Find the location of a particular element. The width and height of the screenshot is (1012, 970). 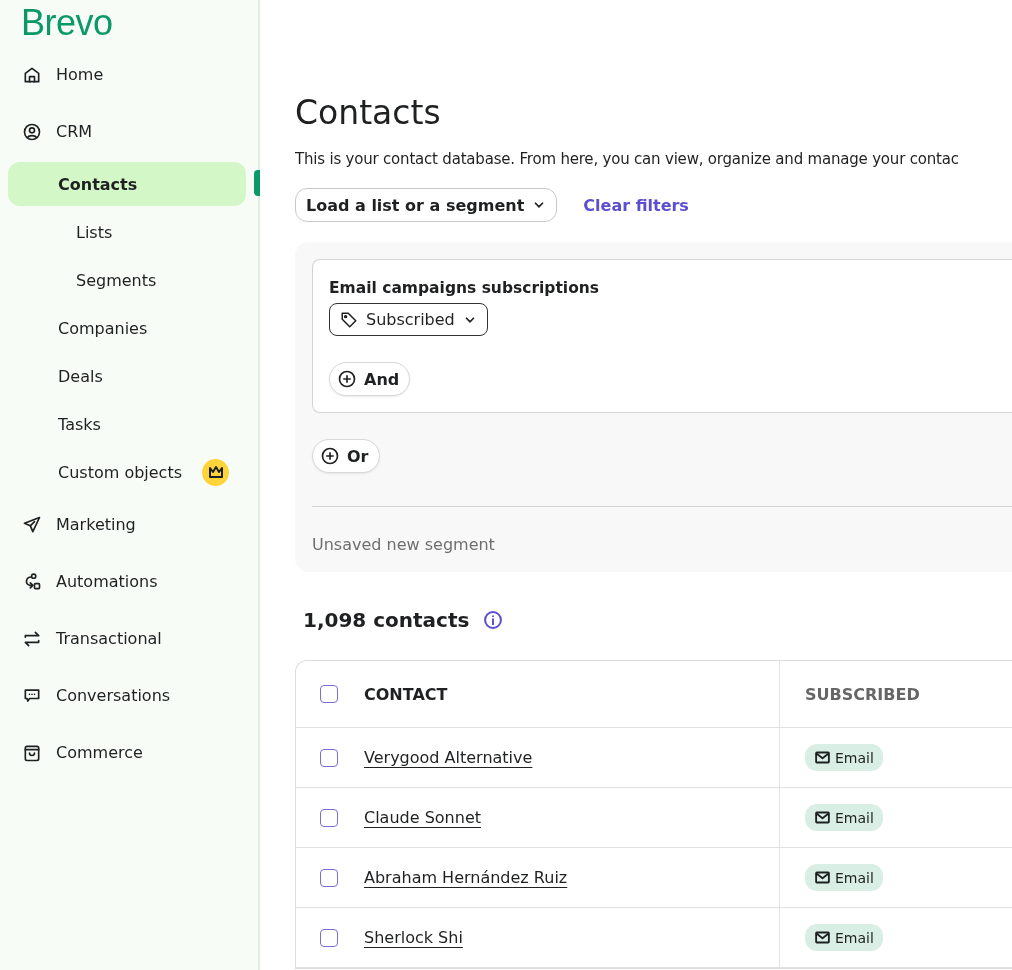

column-header: CONTACT is located at coordinates (406, 694).